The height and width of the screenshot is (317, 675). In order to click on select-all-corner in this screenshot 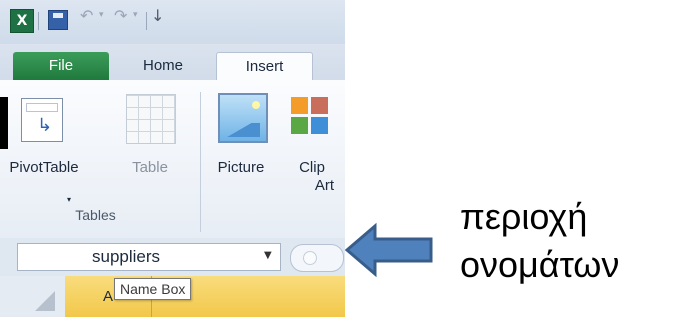, I will do `click(33, 296)`.